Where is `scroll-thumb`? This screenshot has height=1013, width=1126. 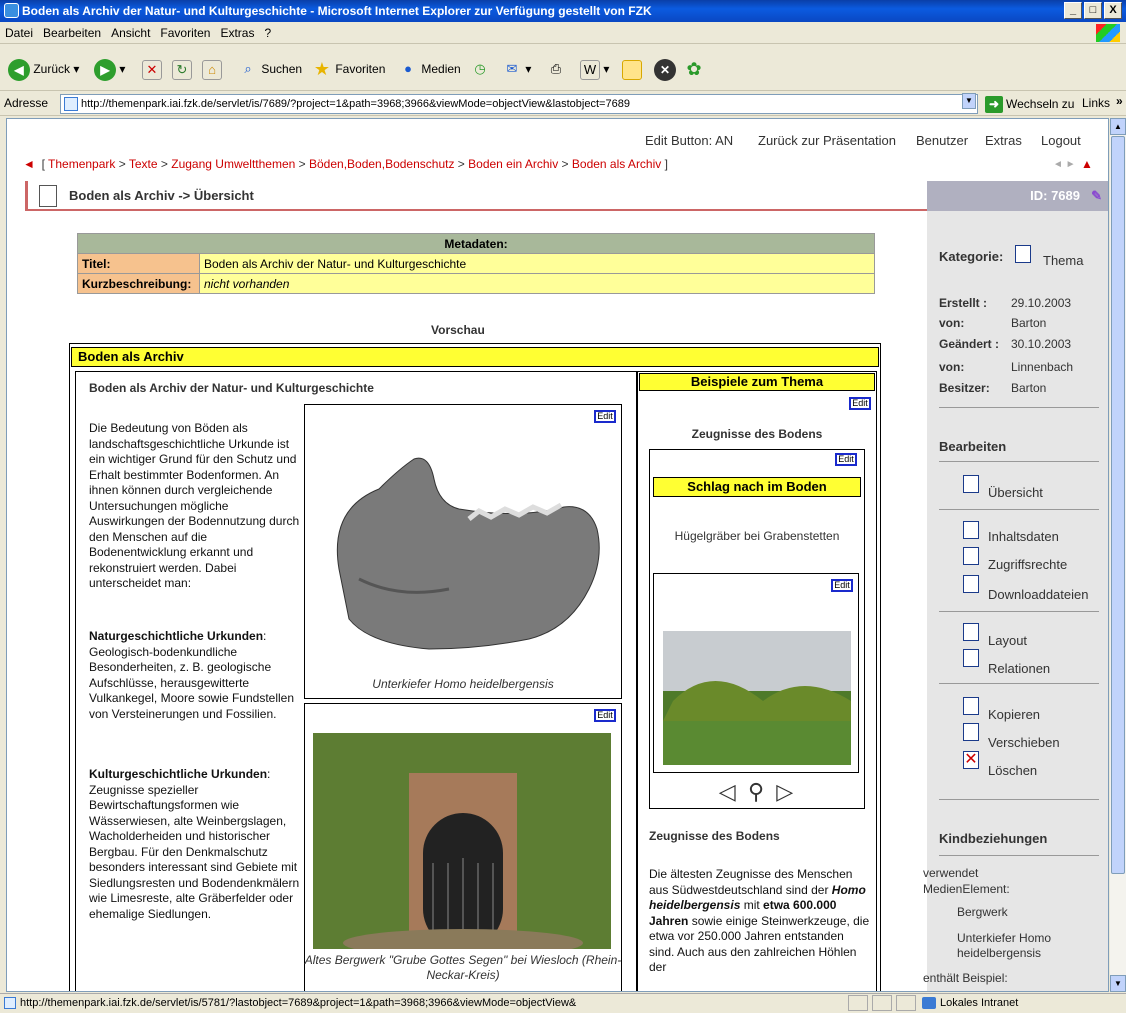 scroll-thumb is located at coordinates (1118, 505).